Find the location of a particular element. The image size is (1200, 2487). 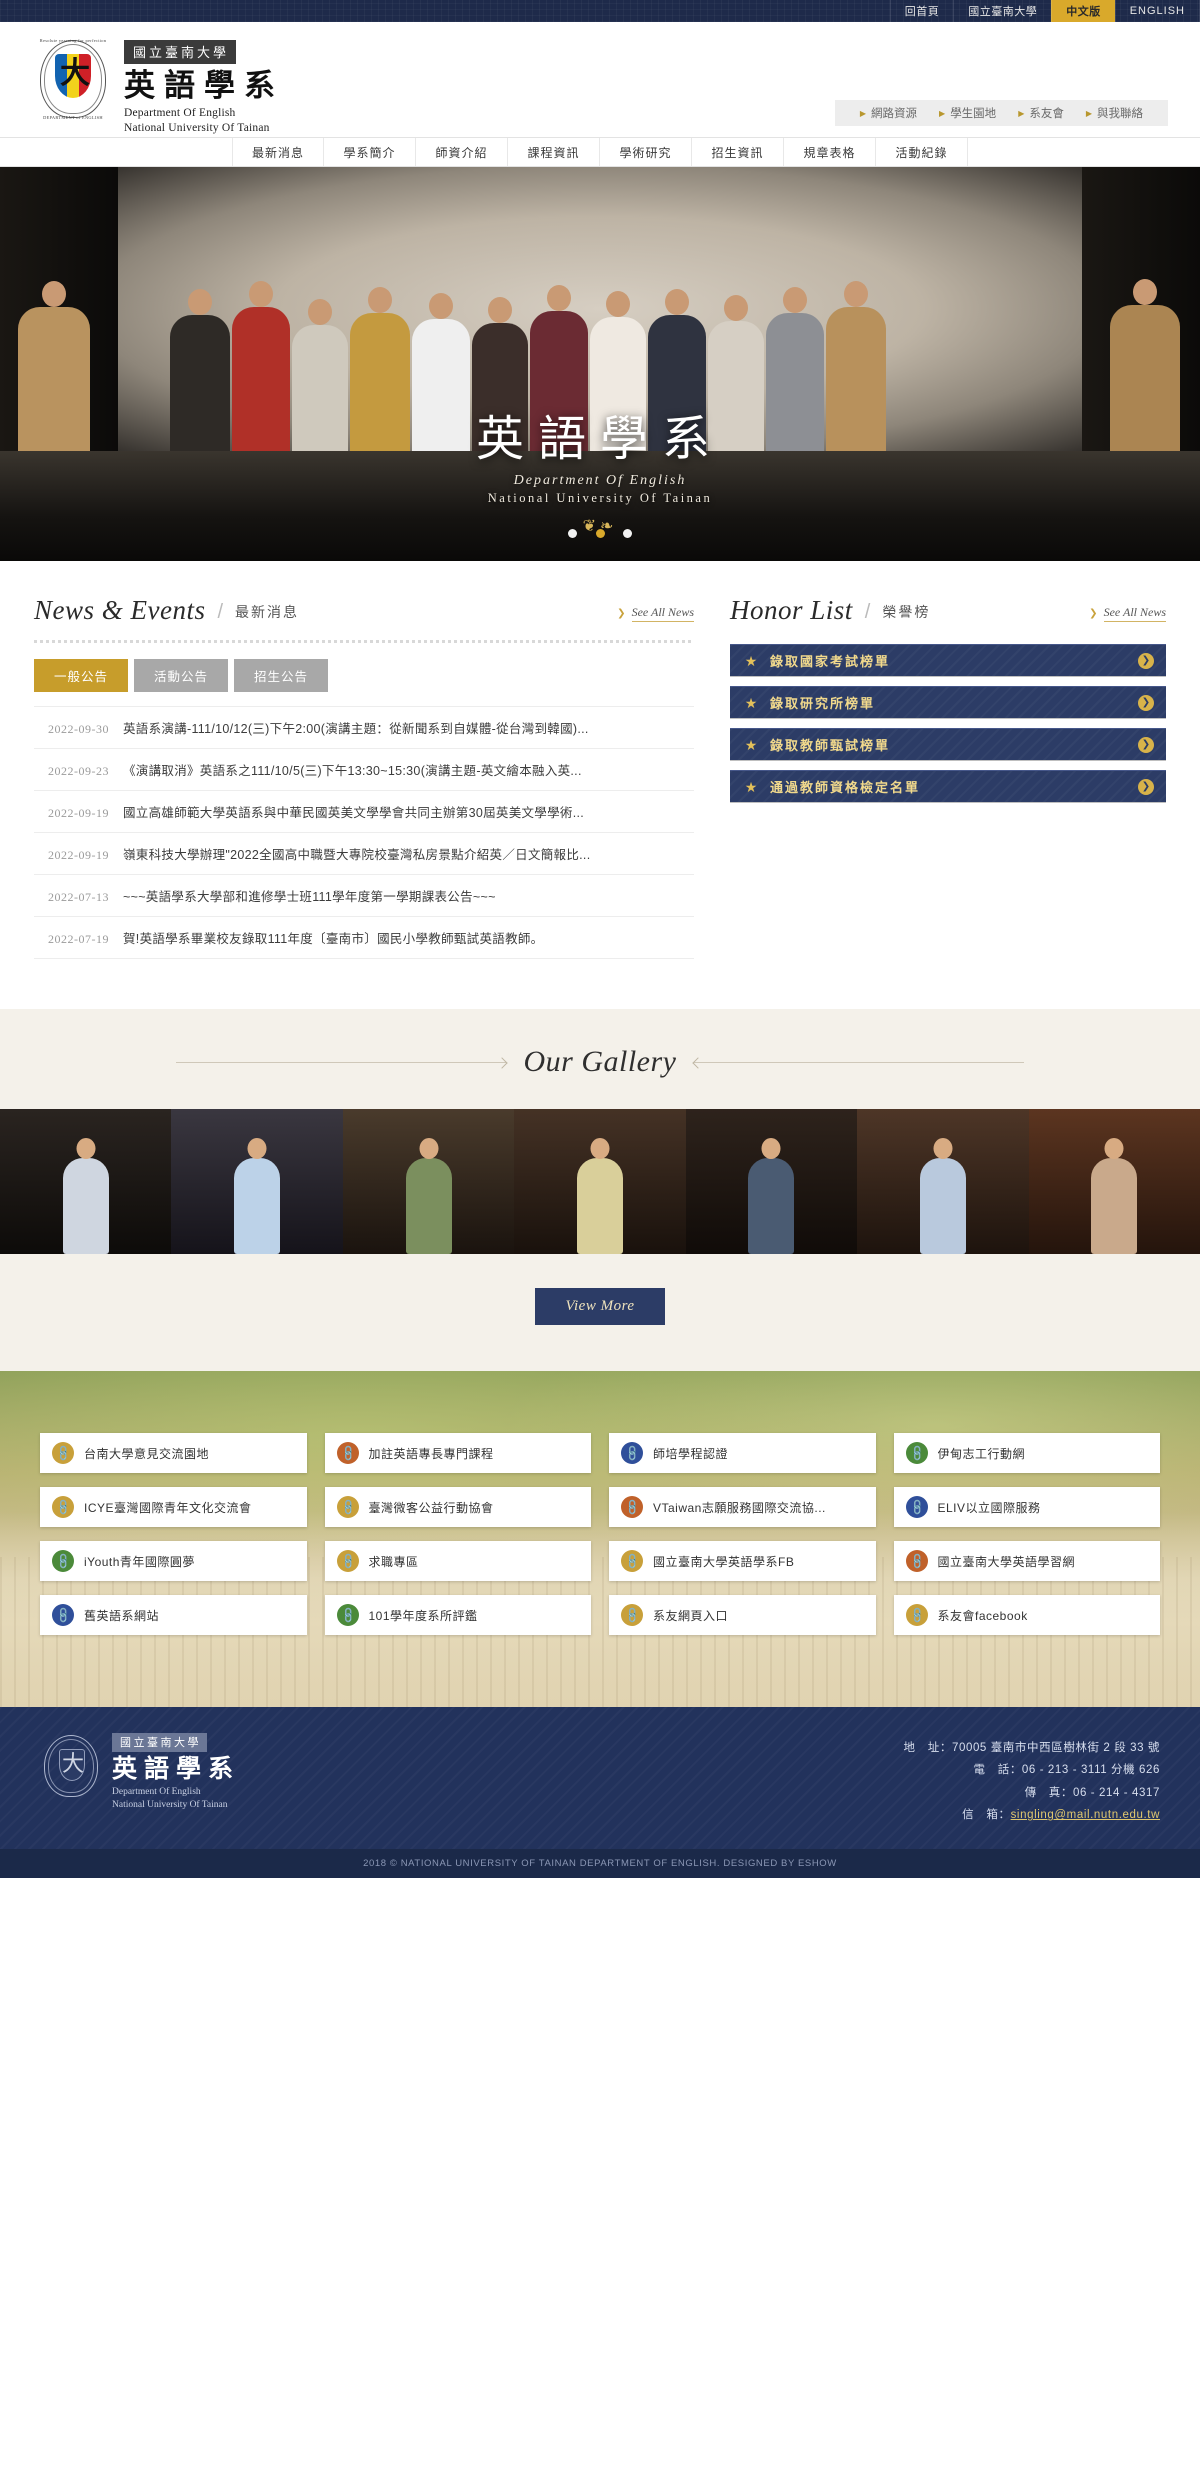

gallery-header: Our Gallery is located at coordinates (600, 1062).